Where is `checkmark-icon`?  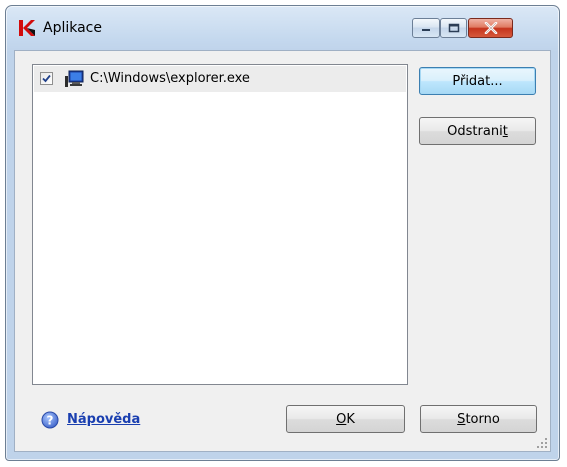
checkmark-icon is located at coordinates (46, 78).